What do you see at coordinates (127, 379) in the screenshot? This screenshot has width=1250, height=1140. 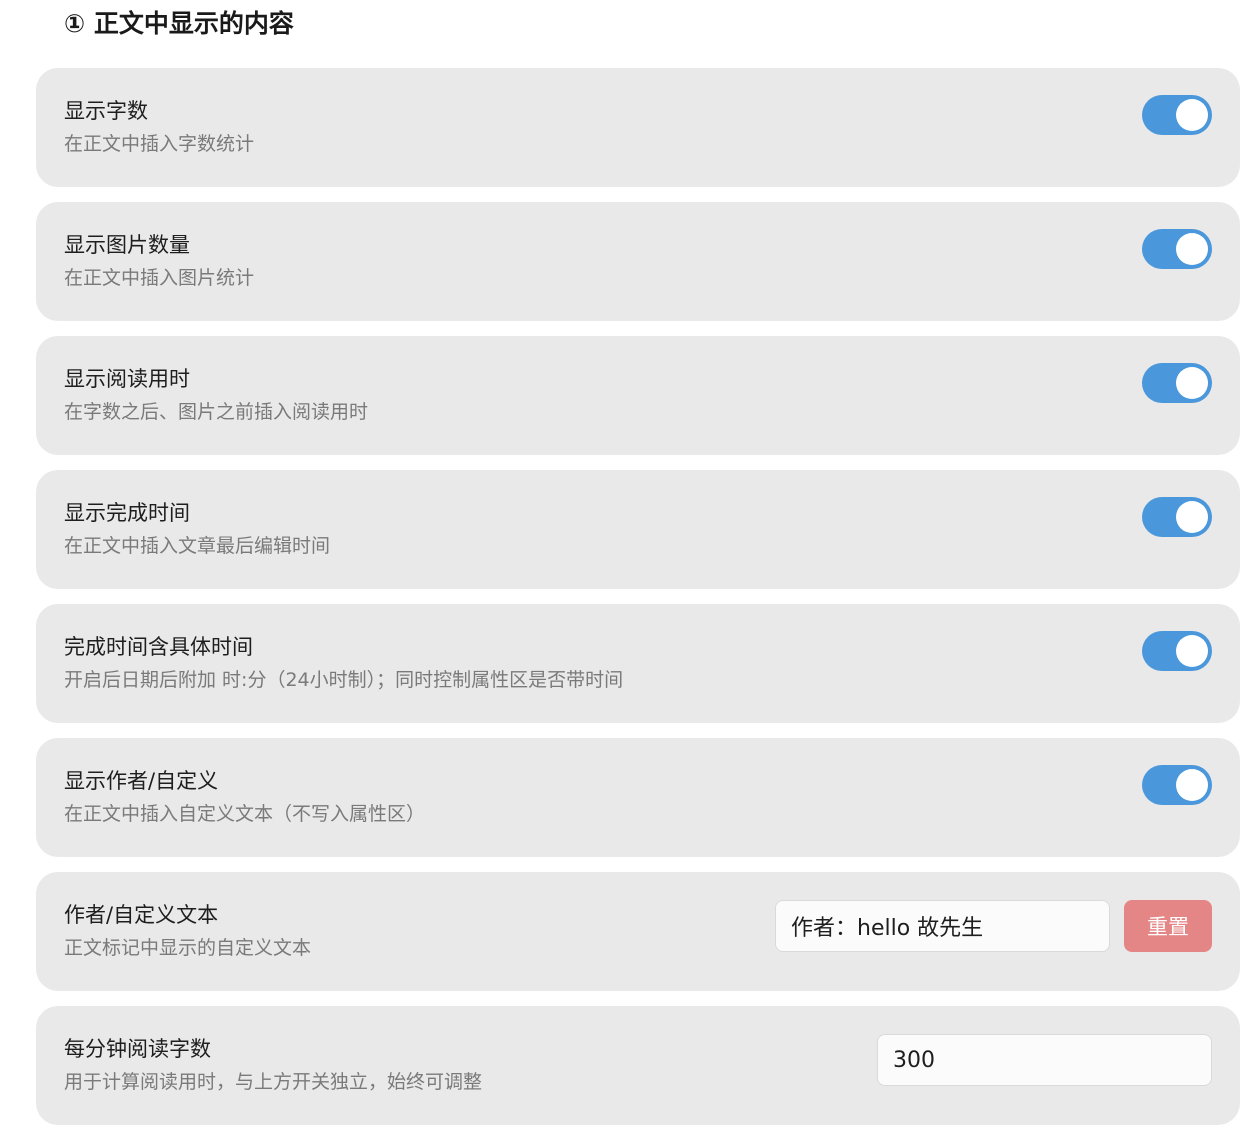 I see `setting-title: 显示阅读用时` at bounding box center [127, 379].